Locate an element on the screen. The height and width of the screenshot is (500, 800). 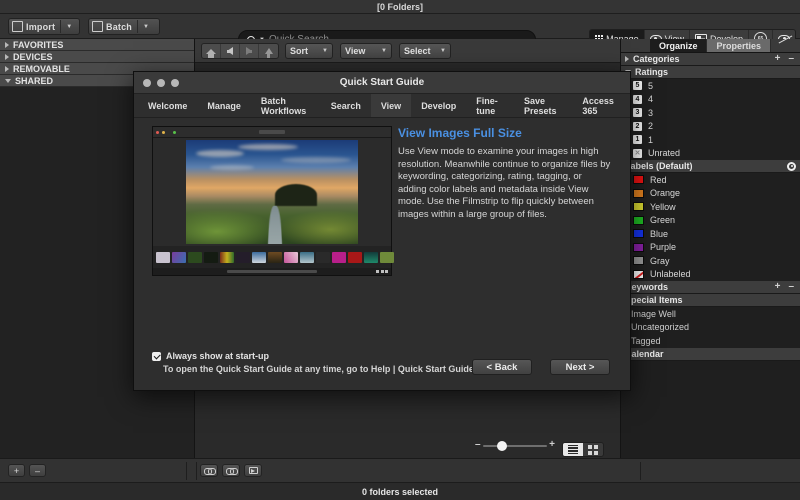
list-view-button is located at coordinates (573, 449).